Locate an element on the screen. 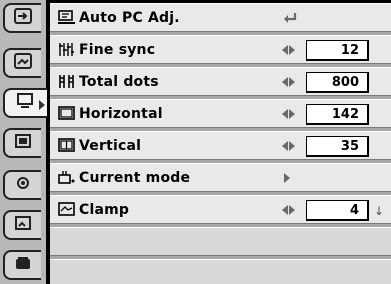  input-icon is located at coordinates (23, 18).